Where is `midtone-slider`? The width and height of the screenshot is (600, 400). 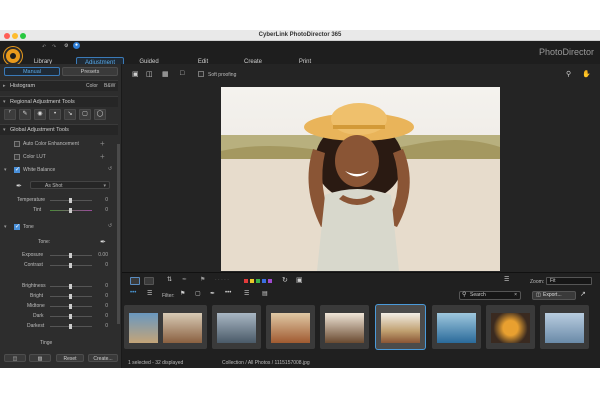
midtone-slider is located at coordinates (71, 306).